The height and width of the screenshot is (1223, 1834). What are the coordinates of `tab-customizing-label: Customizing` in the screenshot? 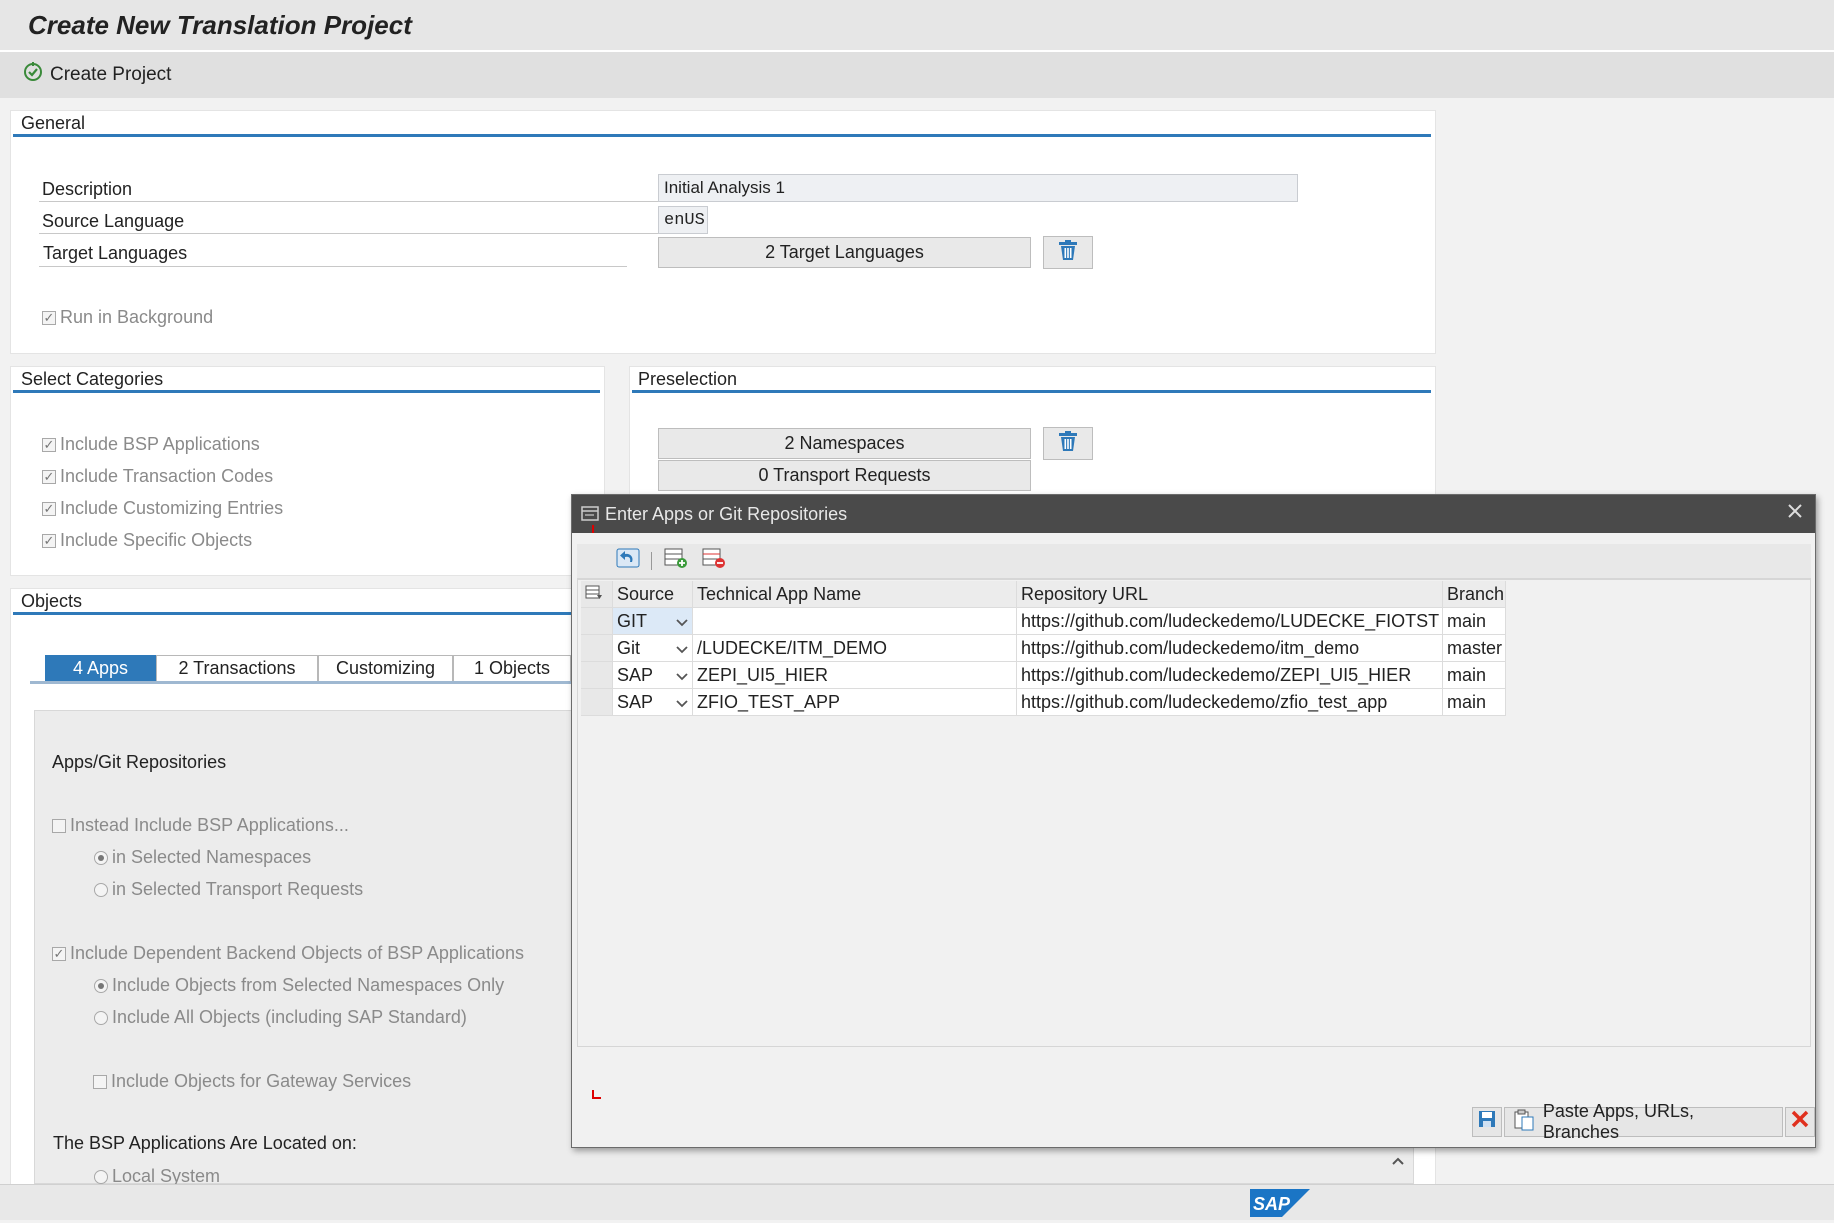 It's located at (385, 668).